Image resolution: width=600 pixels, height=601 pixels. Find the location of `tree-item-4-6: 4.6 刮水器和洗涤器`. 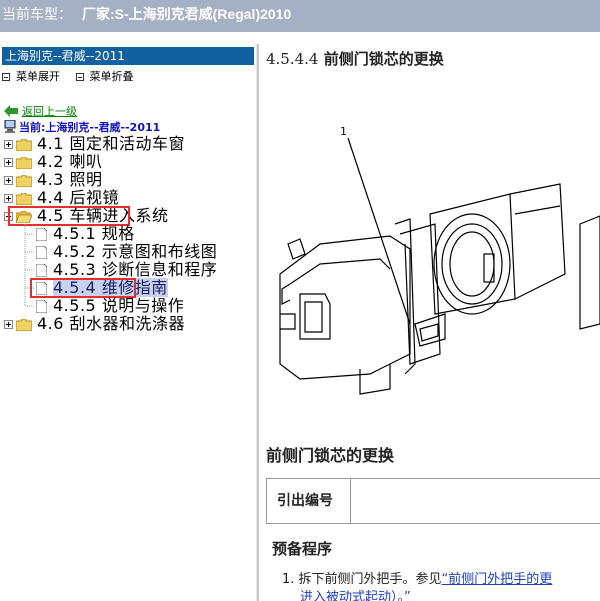

tree-item-4-6: 4.6 刮水器和洗涤器 is located at coordinates (94, 324).